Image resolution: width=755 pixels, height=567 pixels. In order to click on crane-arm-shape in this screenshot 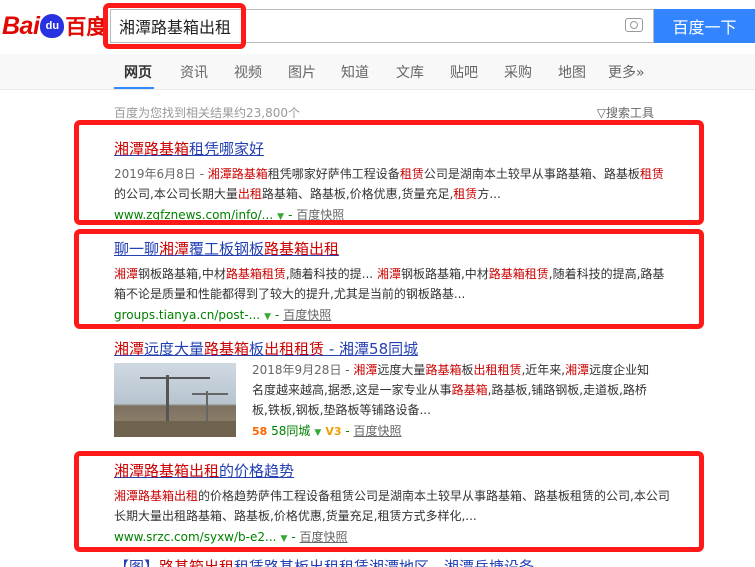, I will do `click(175, 378)`.